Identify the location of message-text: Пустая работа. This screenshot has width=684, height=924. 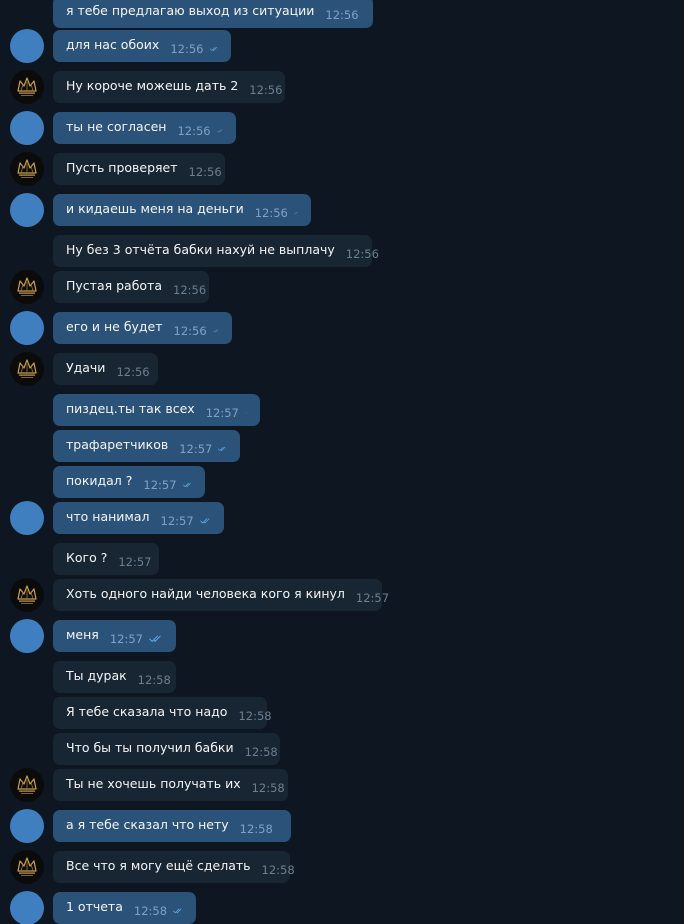
(114, 285).